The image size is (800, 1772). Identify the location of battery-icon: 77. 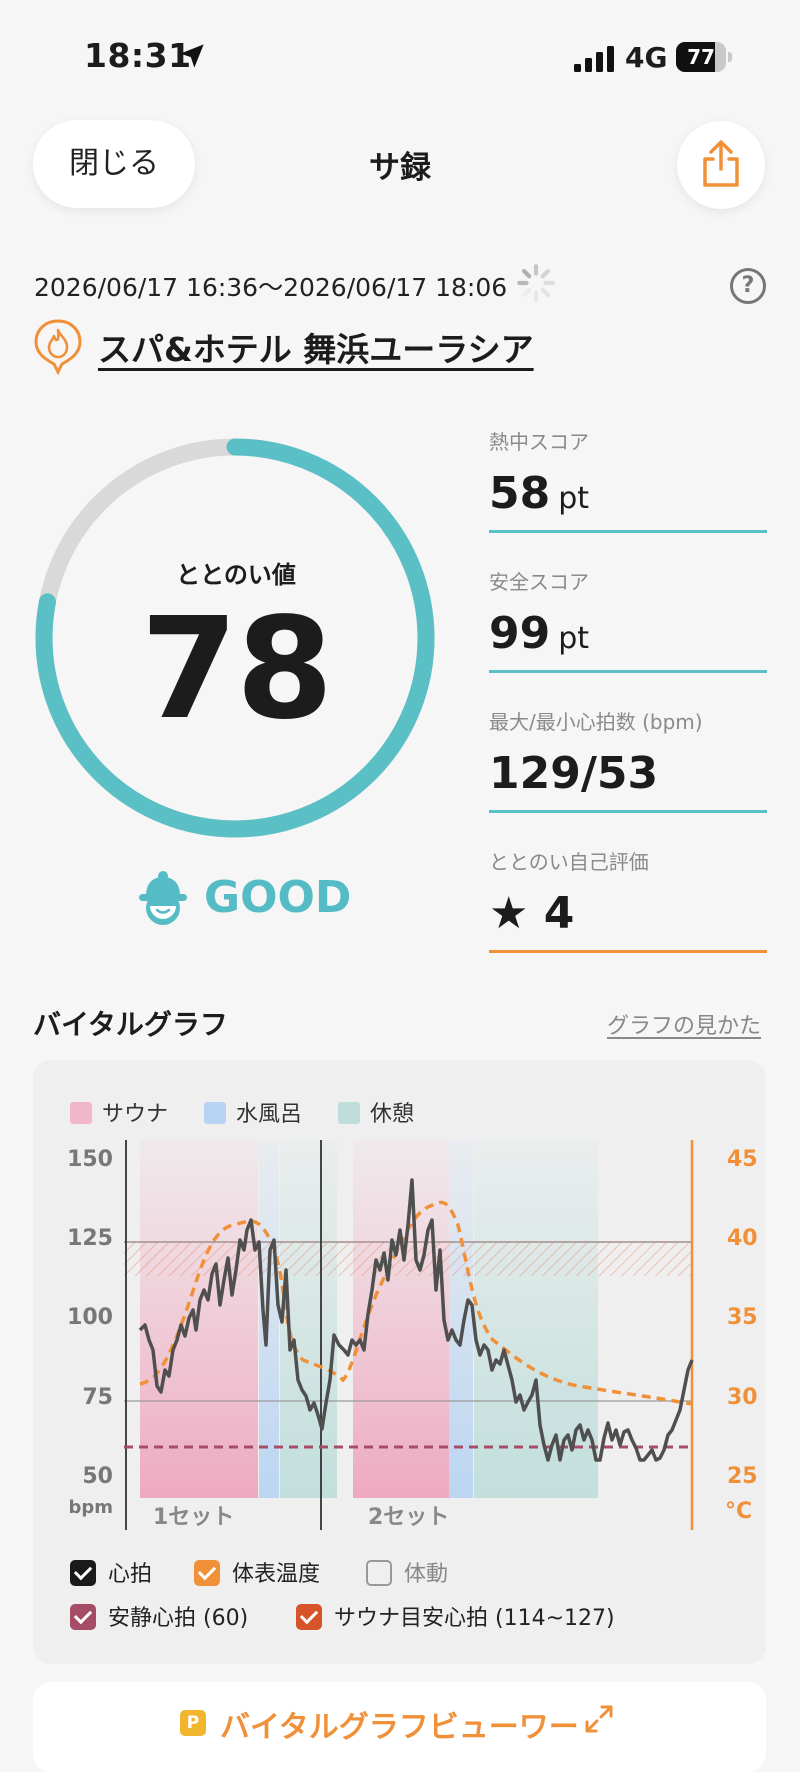
(704, 57).